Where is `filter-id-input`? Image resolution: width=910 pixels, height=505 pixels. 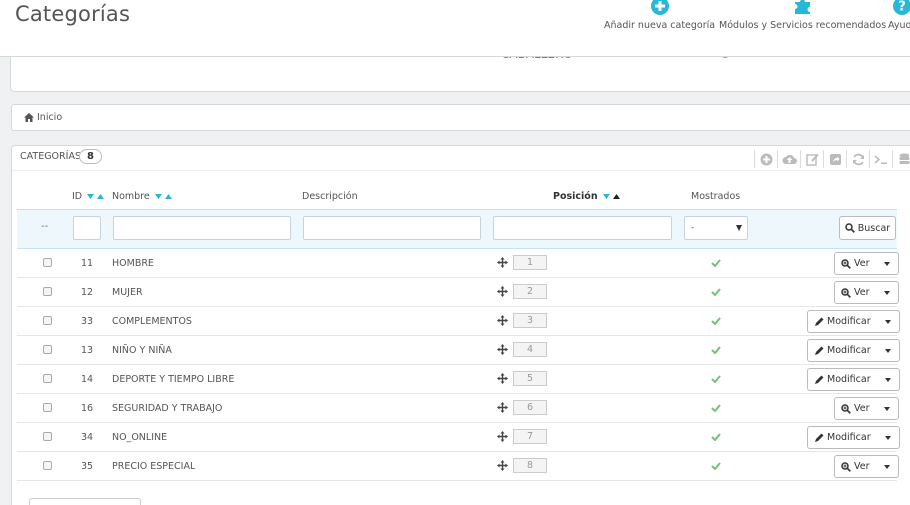
filter-id-input is located at coordinates (87, 228).